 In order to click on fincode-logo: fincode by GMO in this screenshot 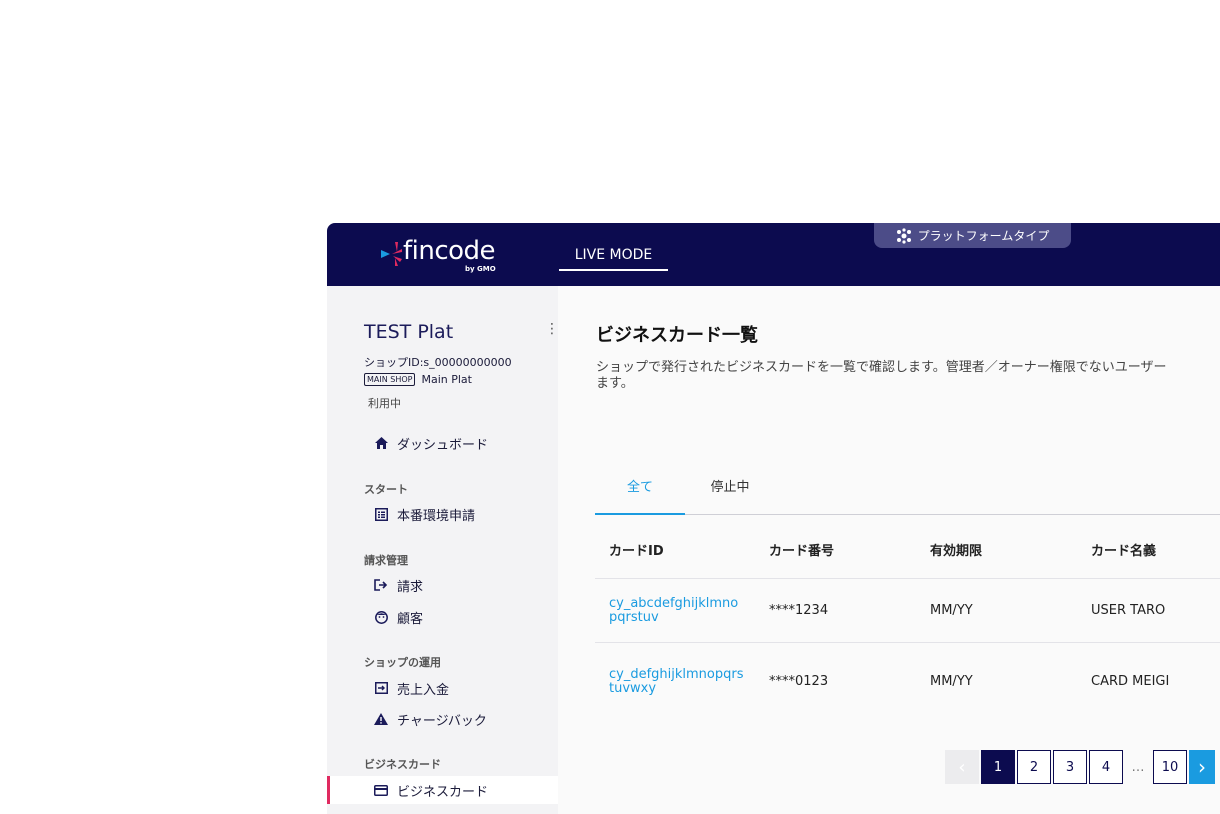, I will do `click(443, 256)`.